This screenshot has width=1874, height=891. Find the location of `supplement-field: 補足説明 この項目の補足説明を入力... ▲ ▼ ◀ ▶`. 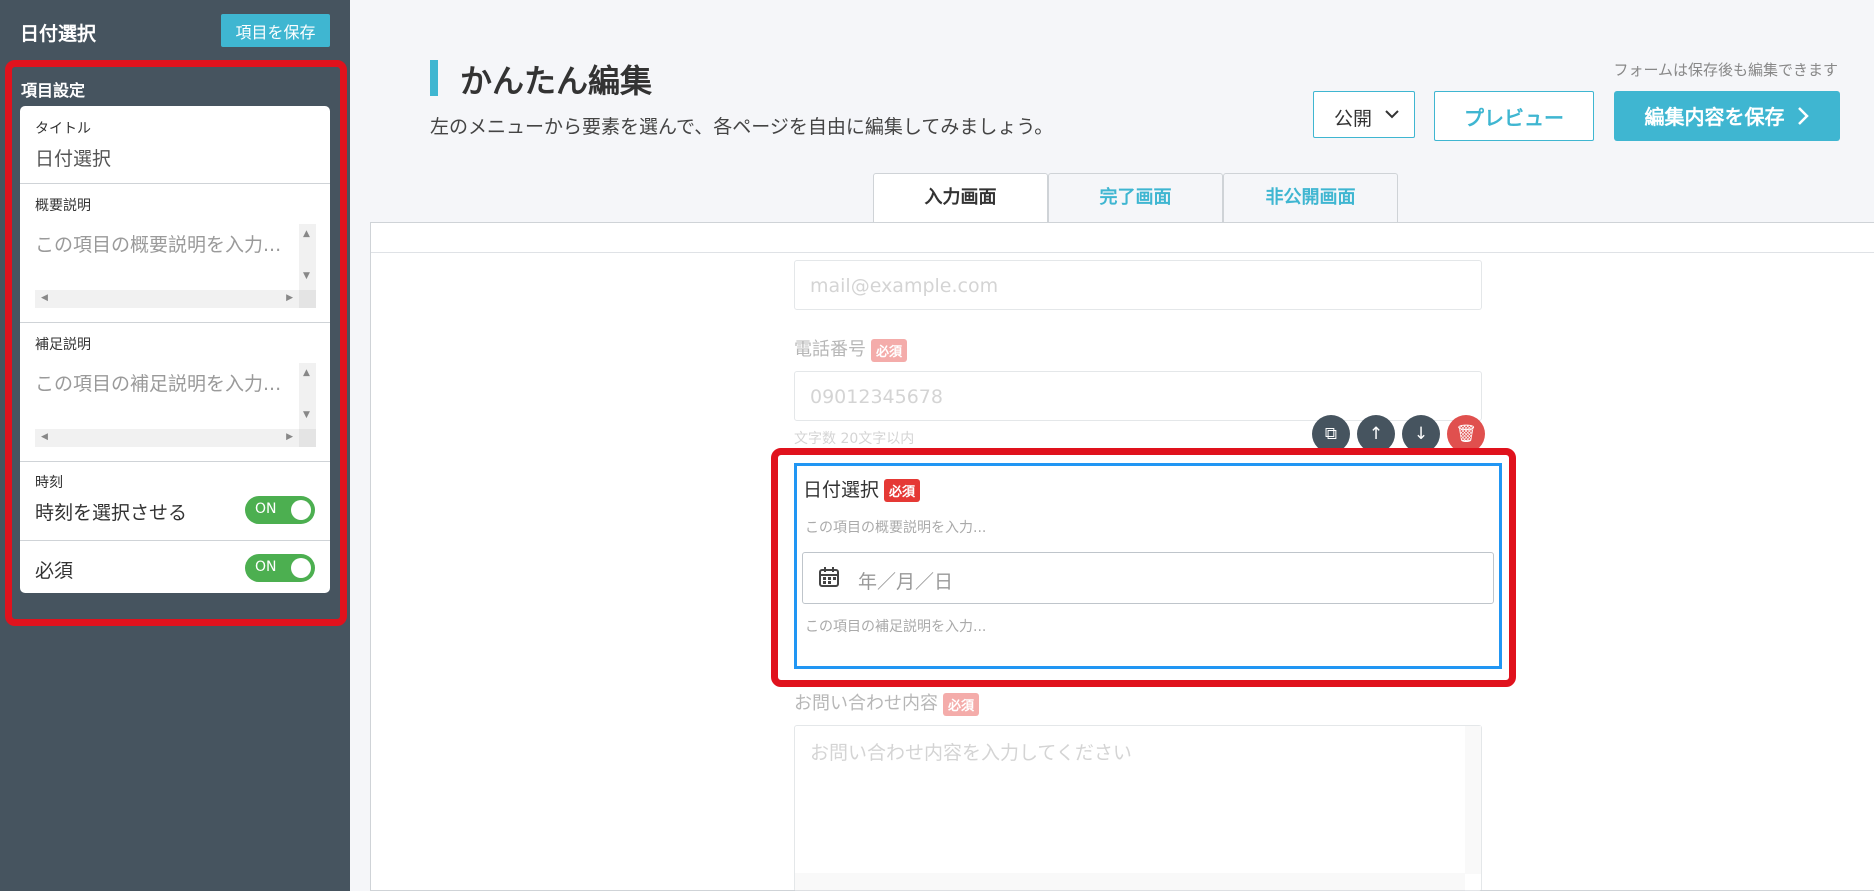

supplement-field: 補足説明 この項目の補足説明を入力... ▲ ▼ ◀ ▶ is located at coordinates (175, 392).